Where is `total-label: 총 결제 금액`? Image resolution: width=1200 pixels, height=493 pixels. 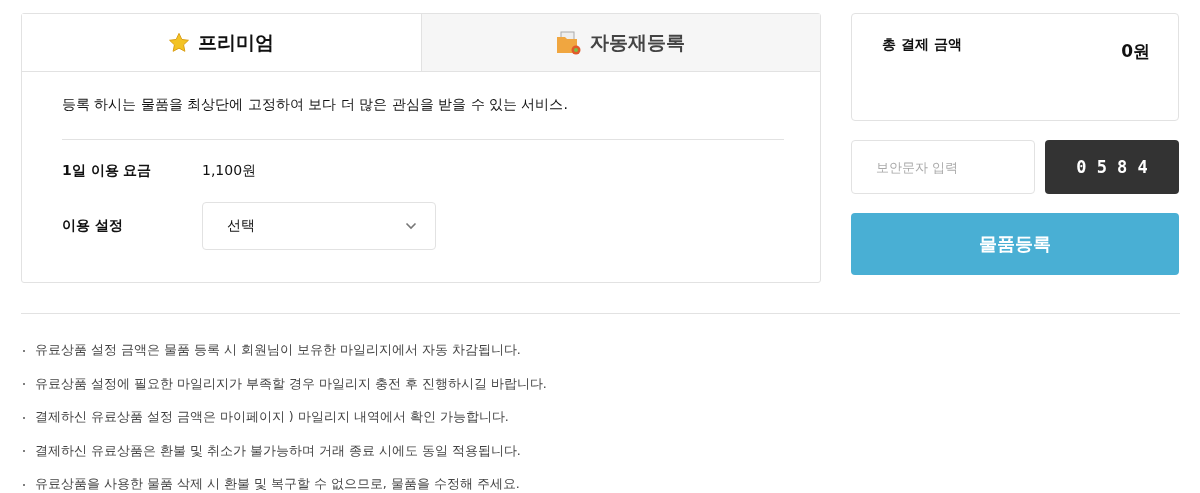
total-label: 총 결제 금액 is located at coordinates (922, 45).